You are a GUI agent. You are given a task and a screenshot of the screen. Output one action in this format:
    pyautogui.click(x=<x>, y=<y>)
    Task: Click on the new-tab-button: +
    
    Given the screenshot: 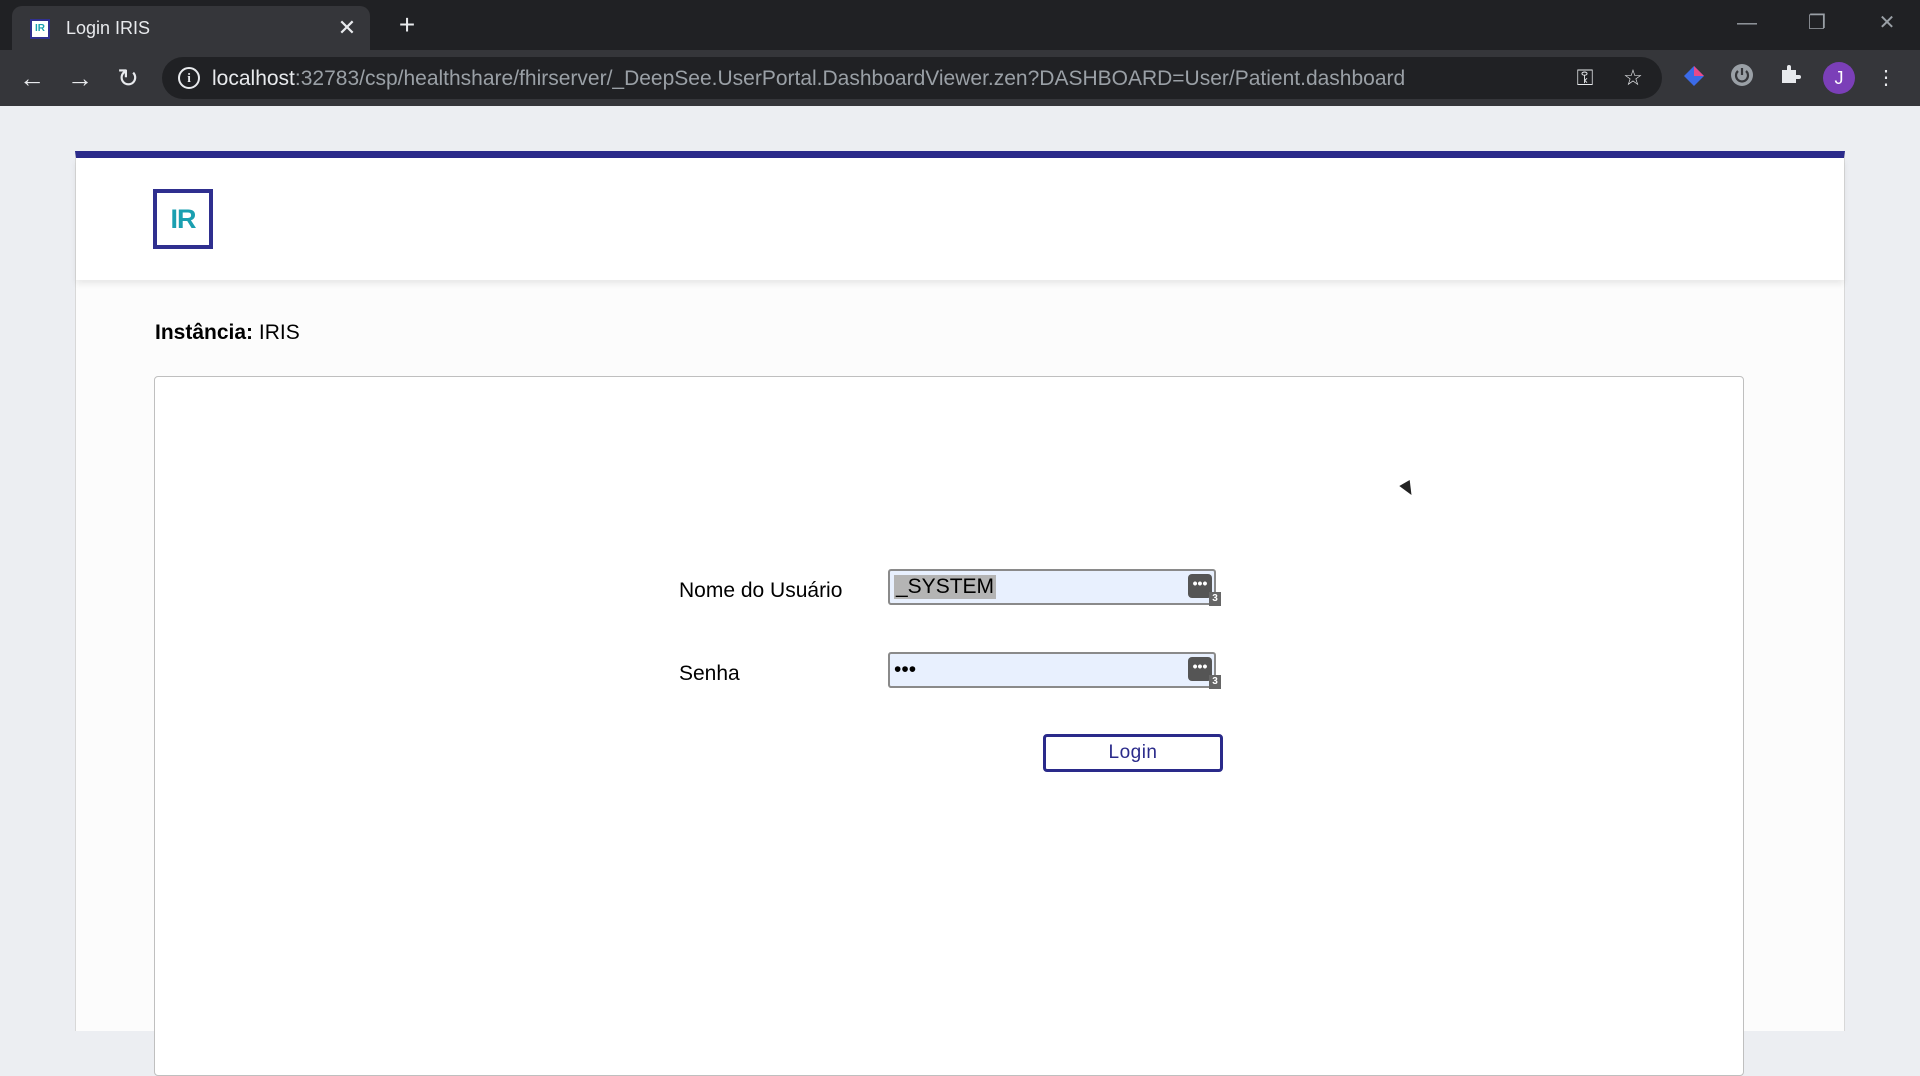 What is the action you would take?
    pyautogui.click(x=407, y=25)
    